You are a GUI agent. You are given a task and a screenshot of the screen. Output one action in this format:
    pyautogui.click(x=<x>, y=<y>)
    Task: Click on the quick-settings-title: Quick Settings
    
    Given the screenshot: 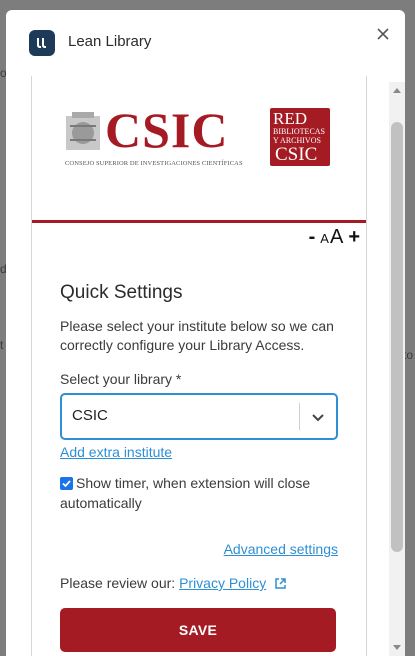 What is the action you would take?
    pyautogui.click(x=121, y=292)
    